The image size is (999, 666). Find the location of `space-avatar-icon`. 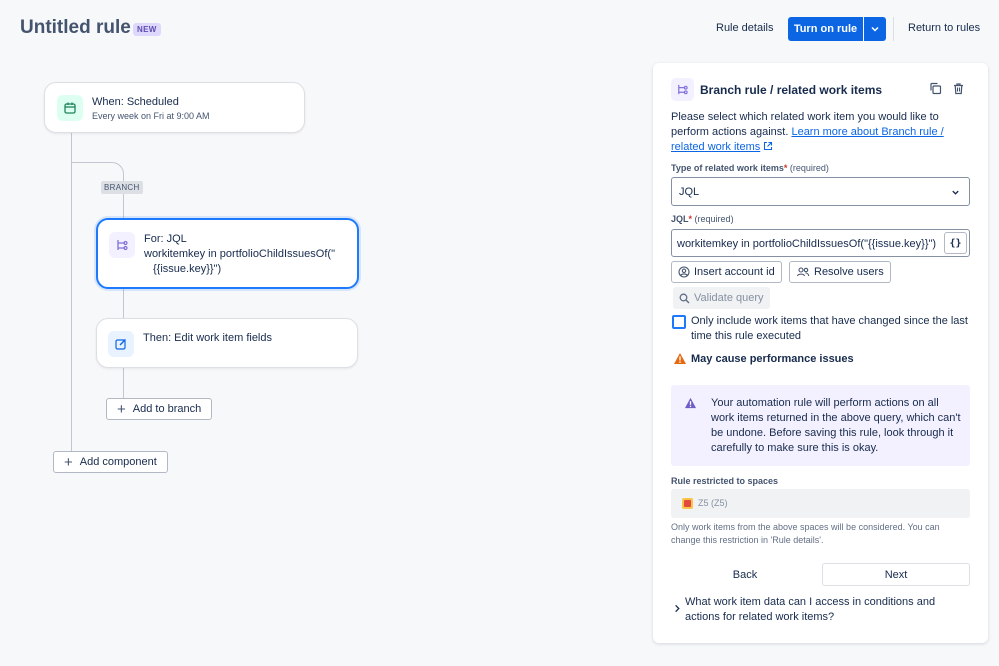

space-avatar-icon is located at coordinates (687, 503).